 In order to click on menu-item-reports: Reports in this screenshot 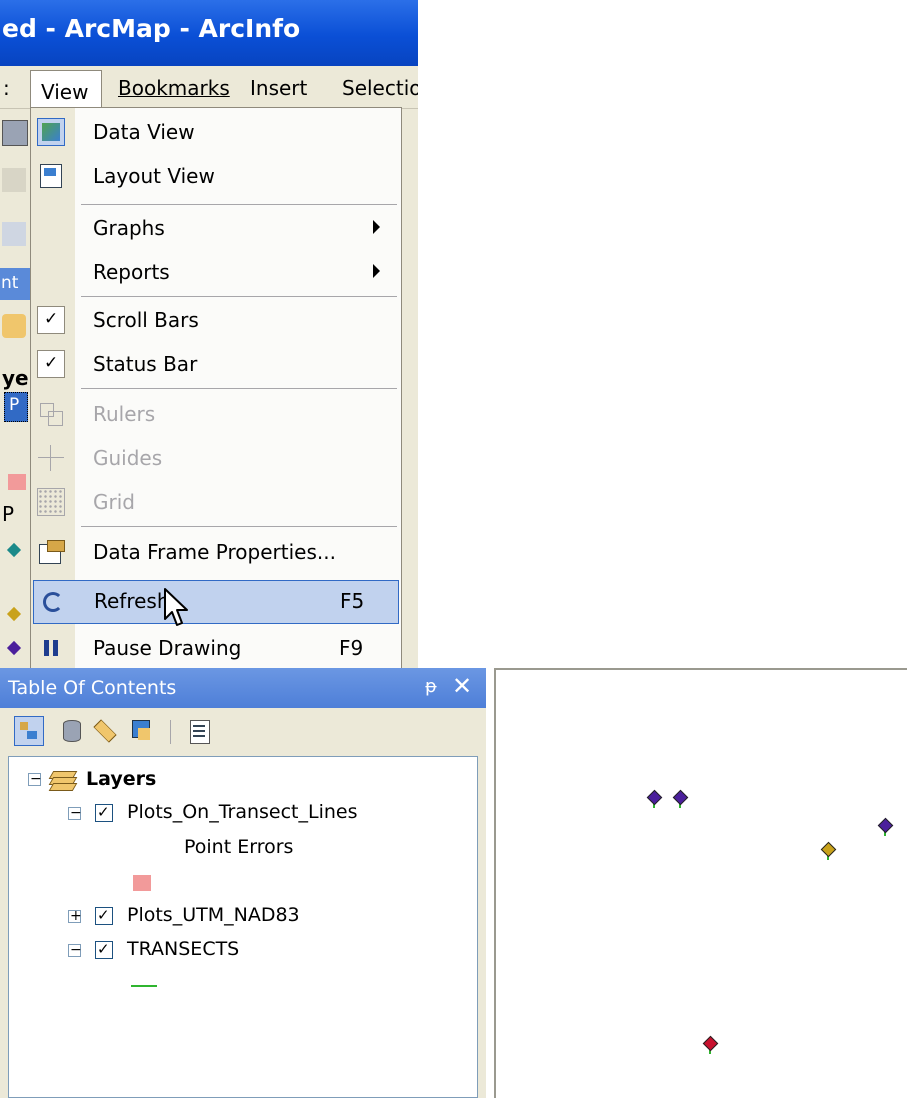, I will do `click(216, 272)`.